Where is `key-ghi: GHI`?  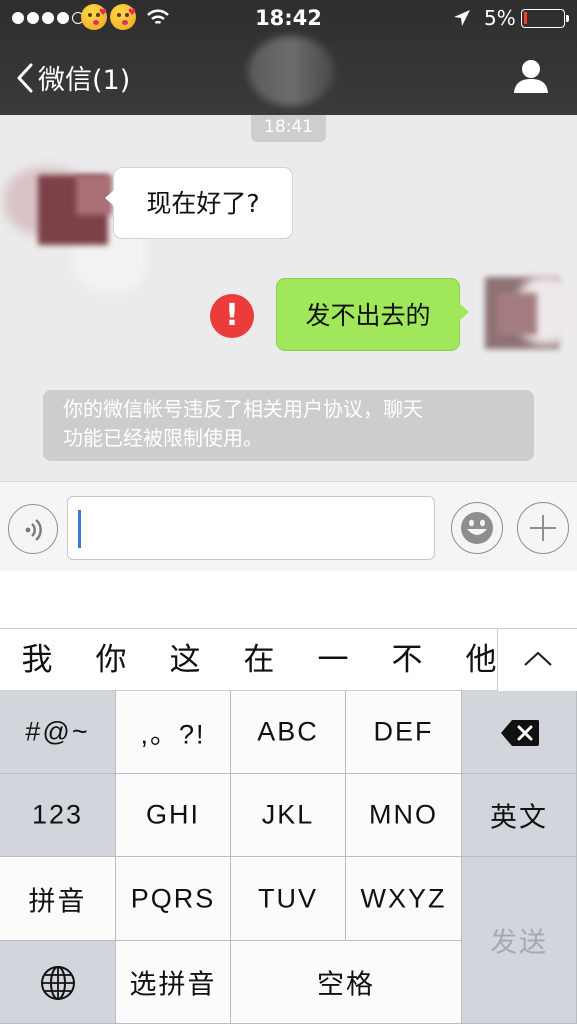
key-ghi: GHI is located at coordinates (173, 815).